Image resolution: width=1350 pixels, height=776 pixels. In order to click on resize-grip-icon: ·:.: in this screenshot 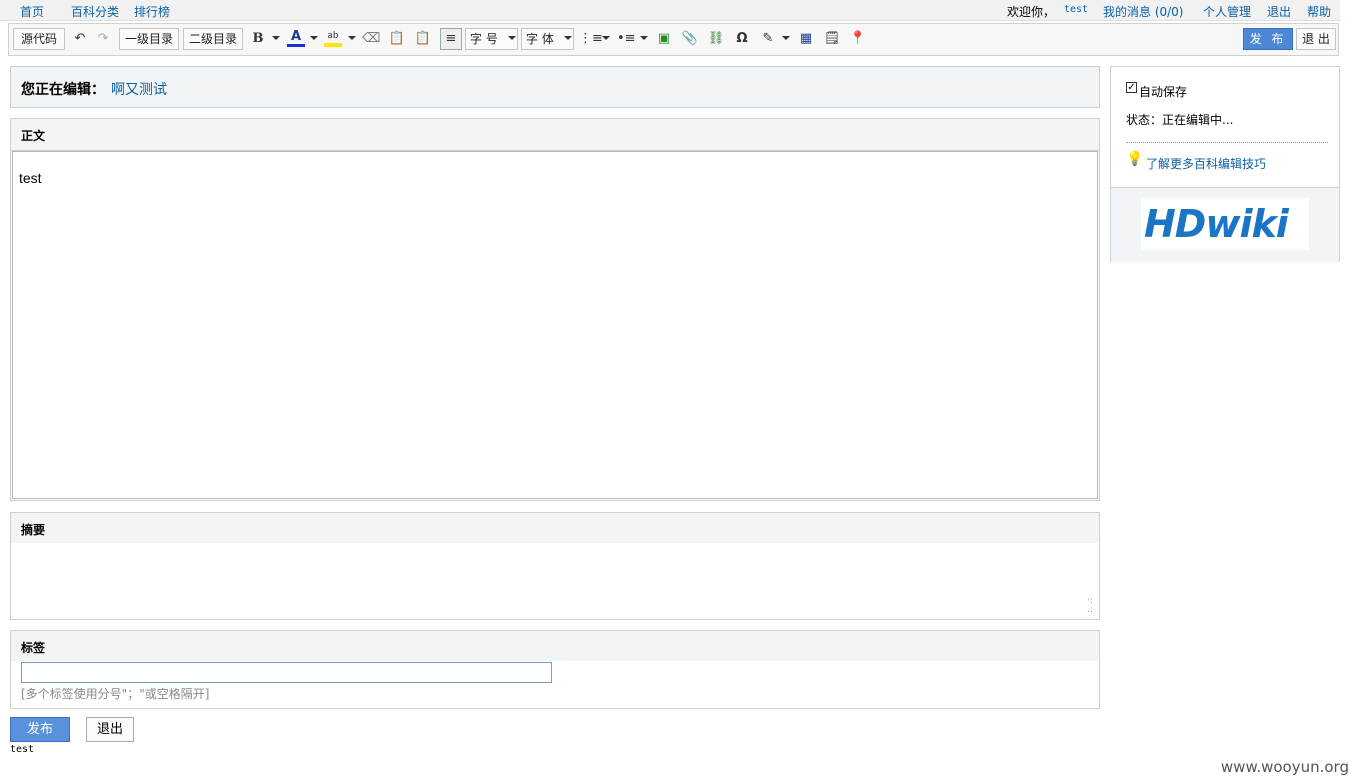, I will do `click(1090, 606)`.